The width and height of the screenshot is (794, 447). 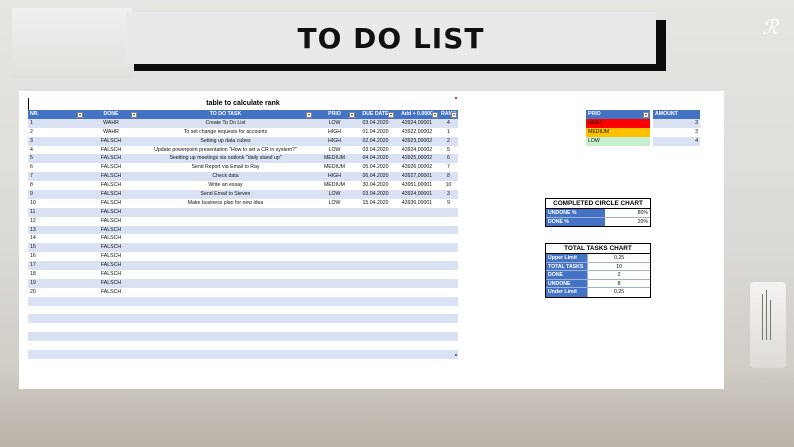 I want to click on info-label: DONE, so click(x=567, y=275).